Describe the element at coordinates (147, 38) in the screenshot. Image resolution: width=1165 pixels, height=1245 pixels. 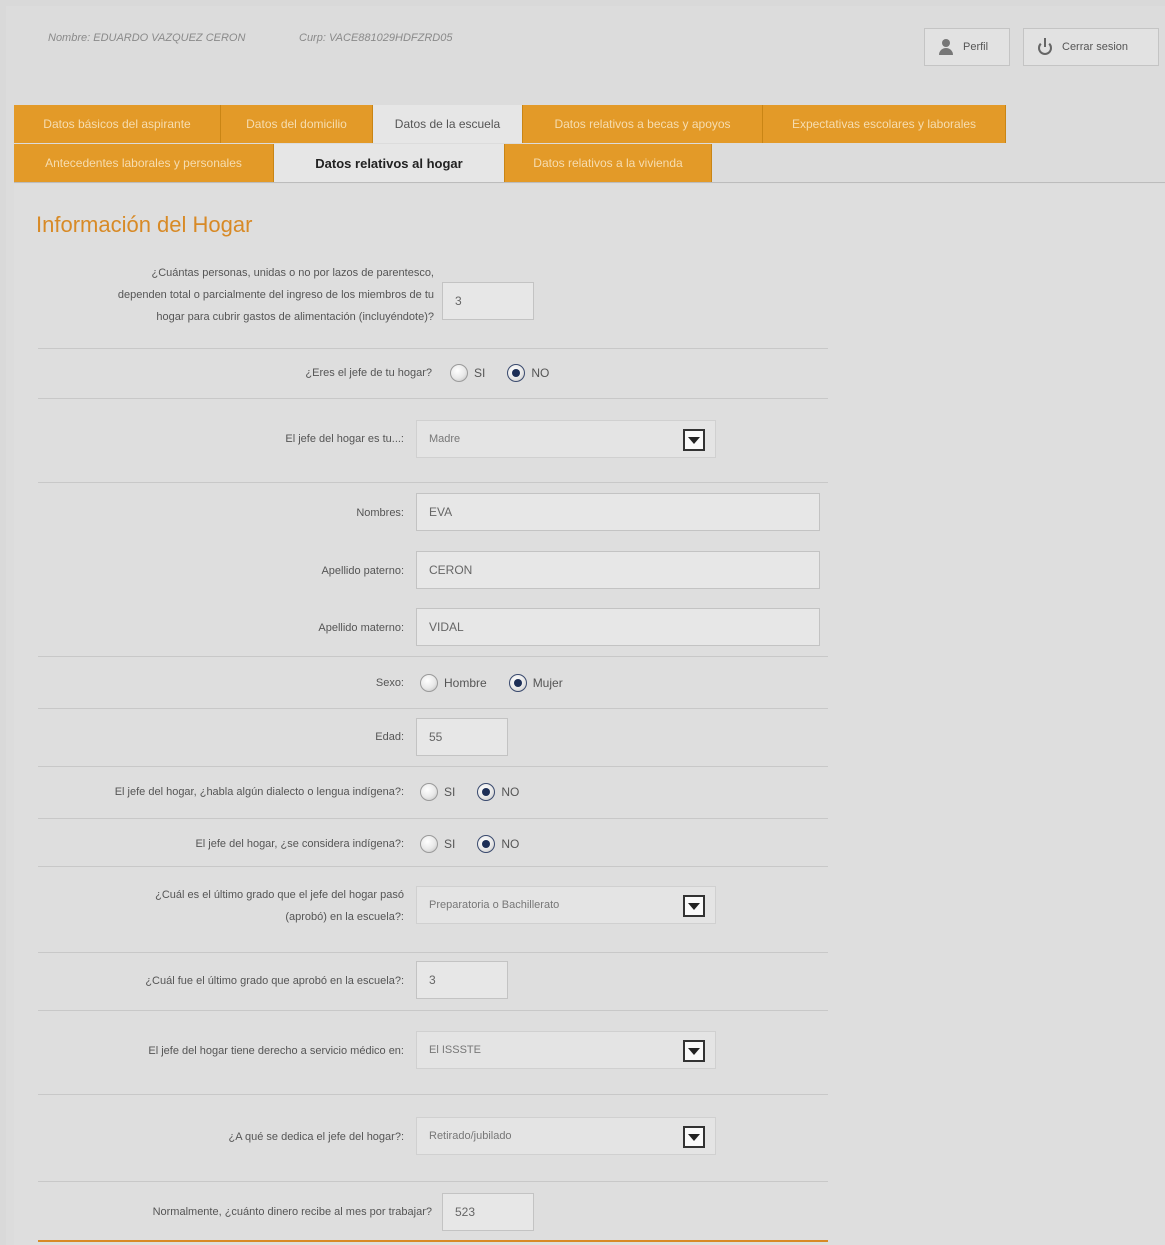
I see `user-name: Nombre: EDUARDO VAZQUEZ CERON` at that location.